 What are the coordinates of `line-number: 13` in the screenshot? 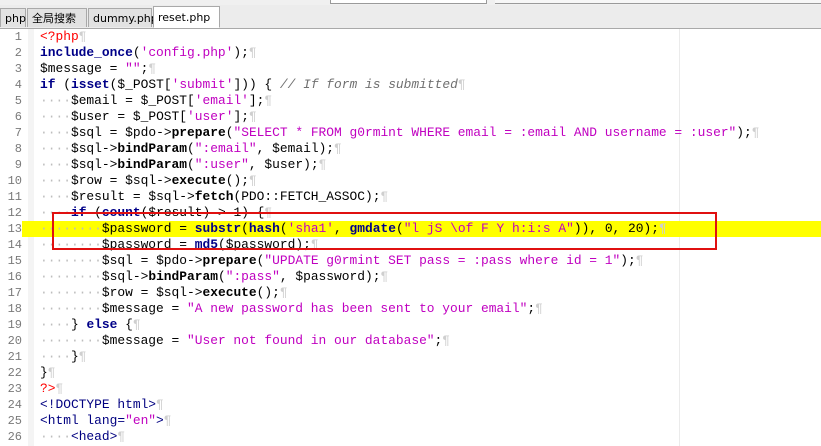 It's located at (11, 229).